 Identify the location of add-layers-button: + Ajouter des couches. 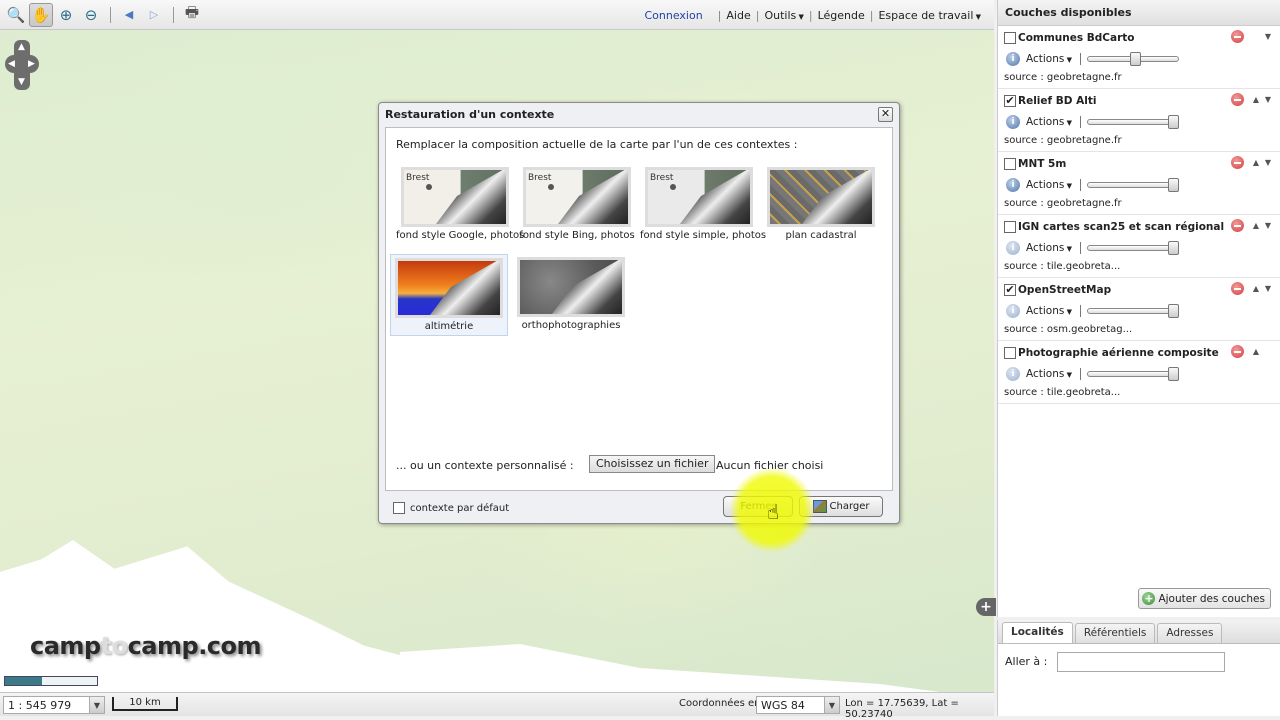
(1204, 598).